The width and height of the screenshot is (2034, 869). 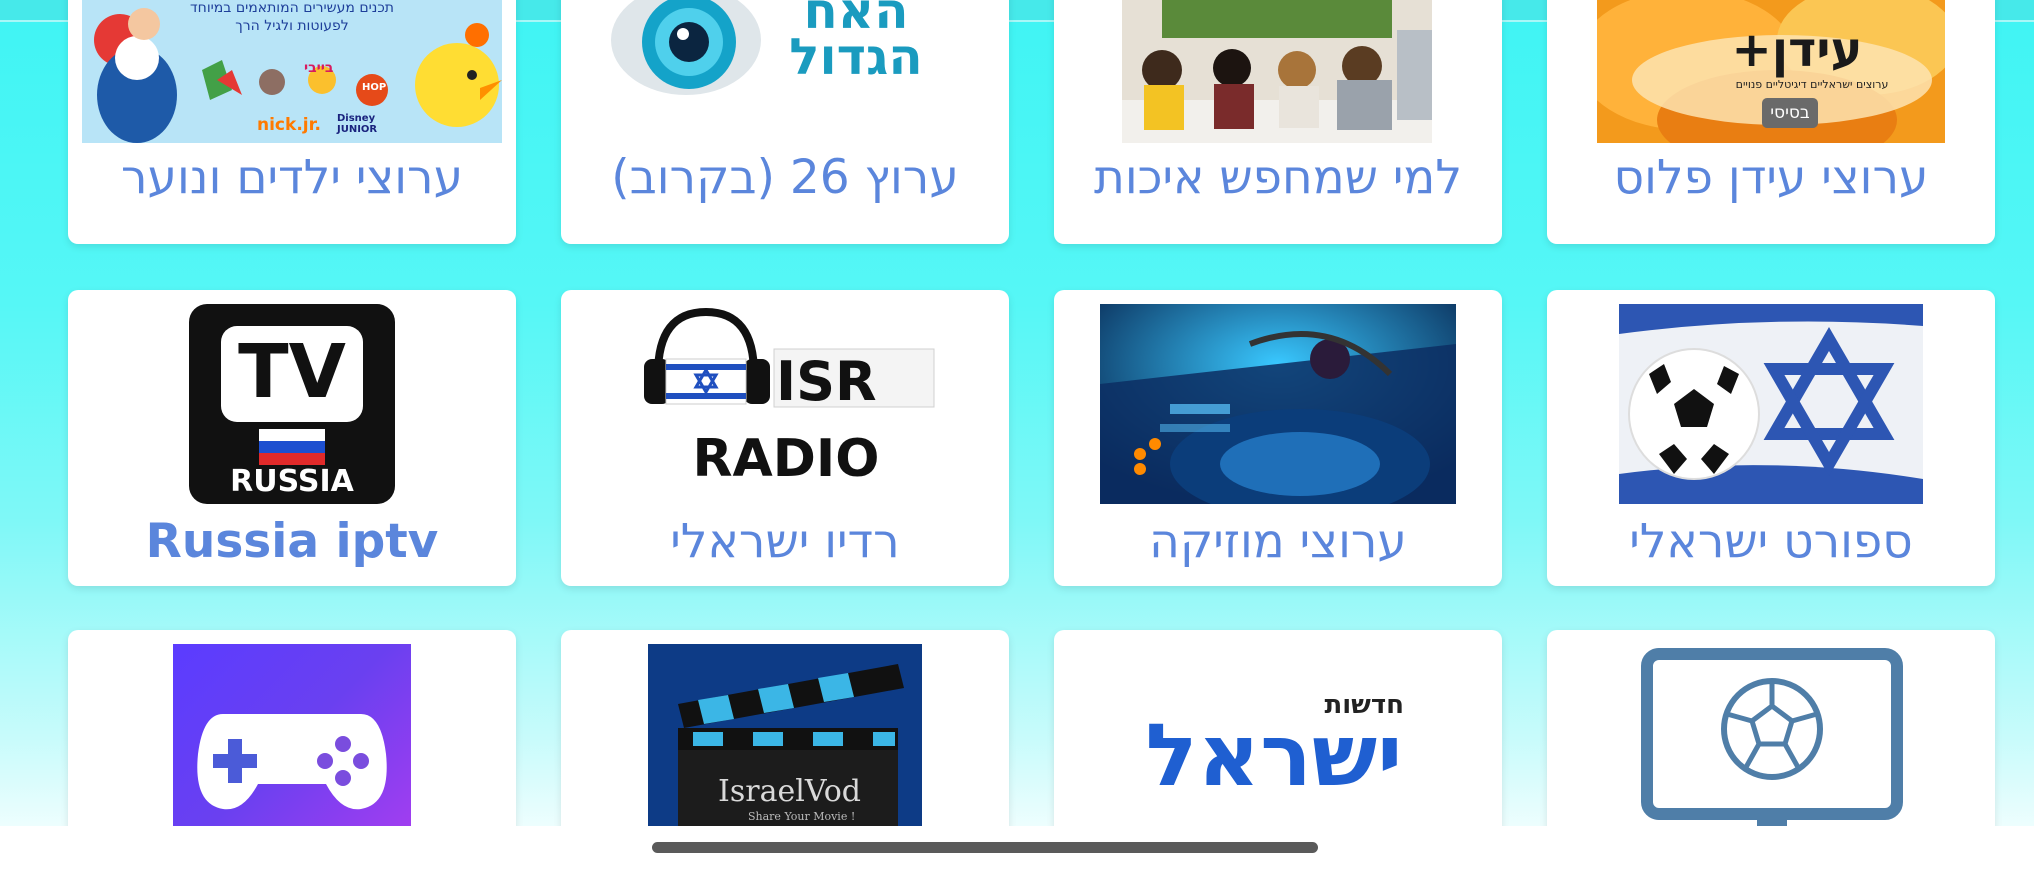 I want to click on category-card-games, so click(x=292, y=728).